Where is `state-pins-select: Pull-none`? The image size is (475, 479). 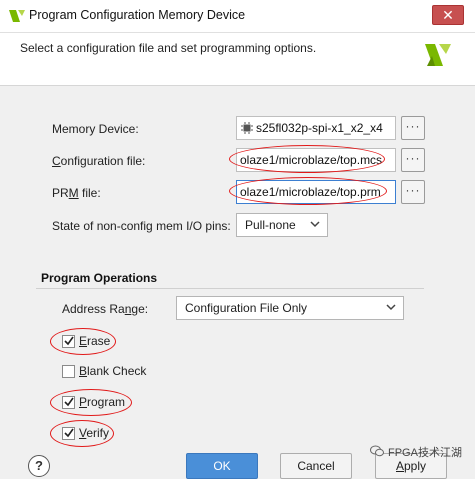 state-pins-select: Pull-none is located at coordinates (282, 225).